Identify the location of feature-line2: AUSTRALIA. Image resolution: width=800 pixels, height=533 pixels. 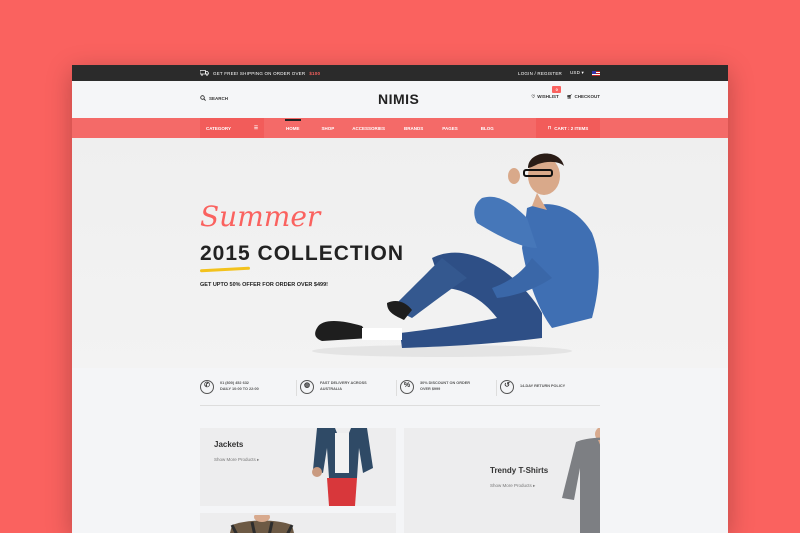
(331, 388).